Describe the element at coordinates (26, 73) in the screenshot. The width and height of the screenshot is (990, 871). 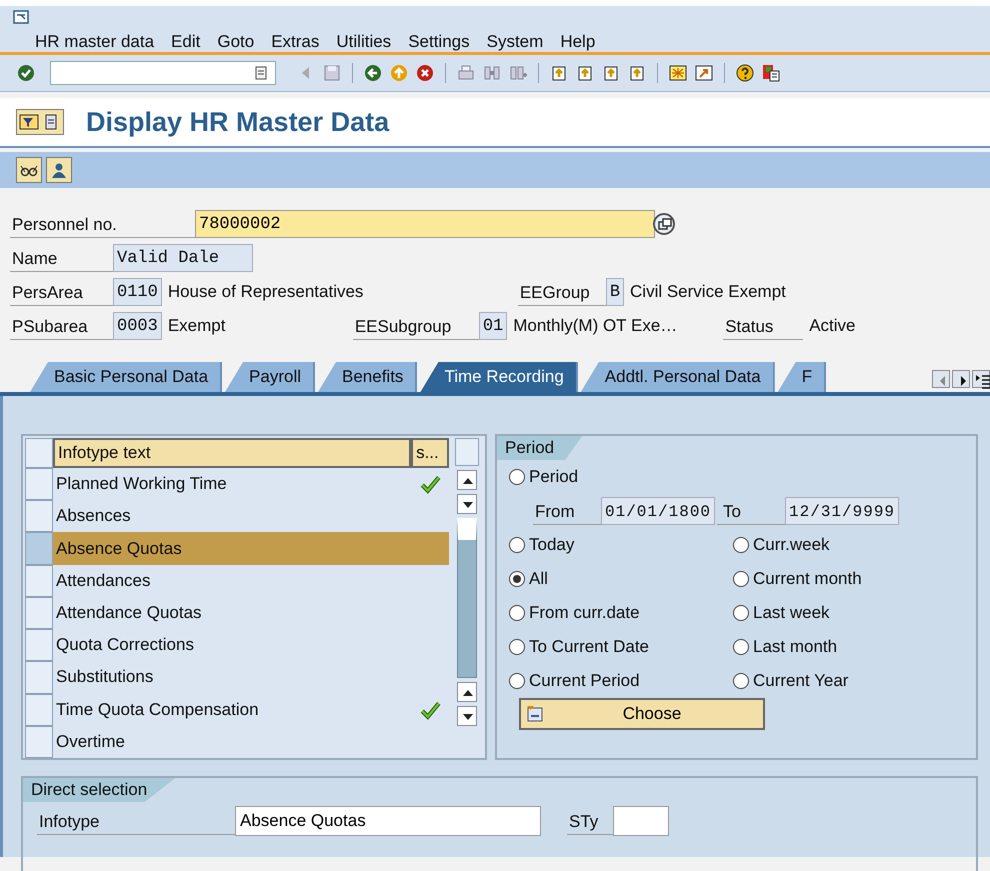
I see `enter-icon` at that location.